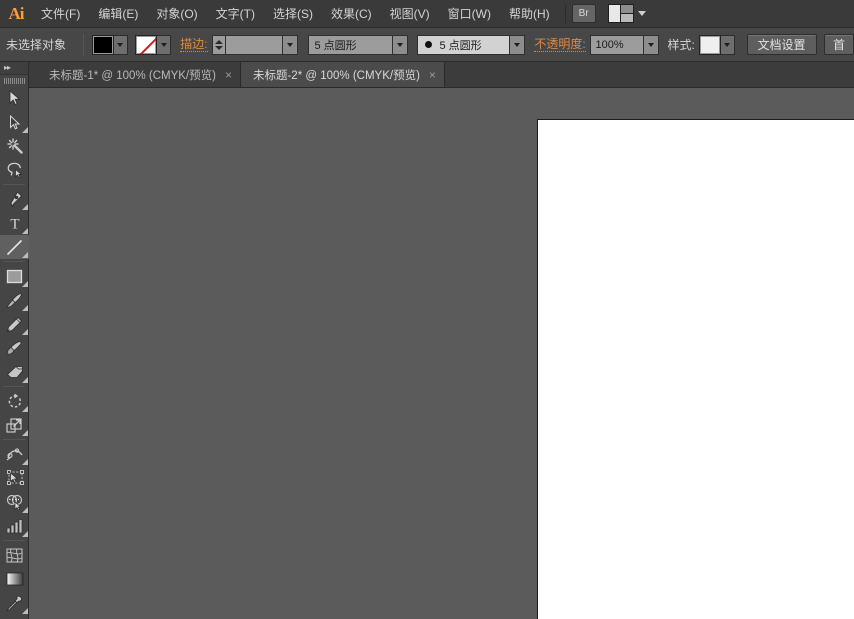  Describe the element at coordinates (14, 68) in the screenshot. I see `tools-panel-header: ▸▸` at that location.